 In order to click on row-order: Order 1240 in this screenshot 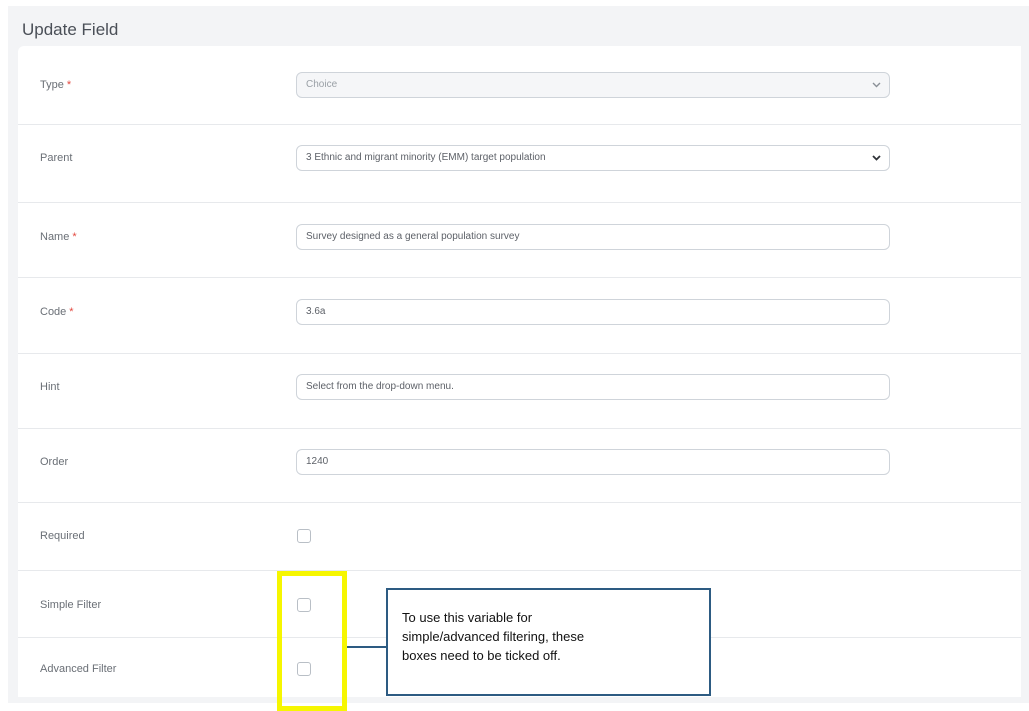, I will do `click(519, 465)`.